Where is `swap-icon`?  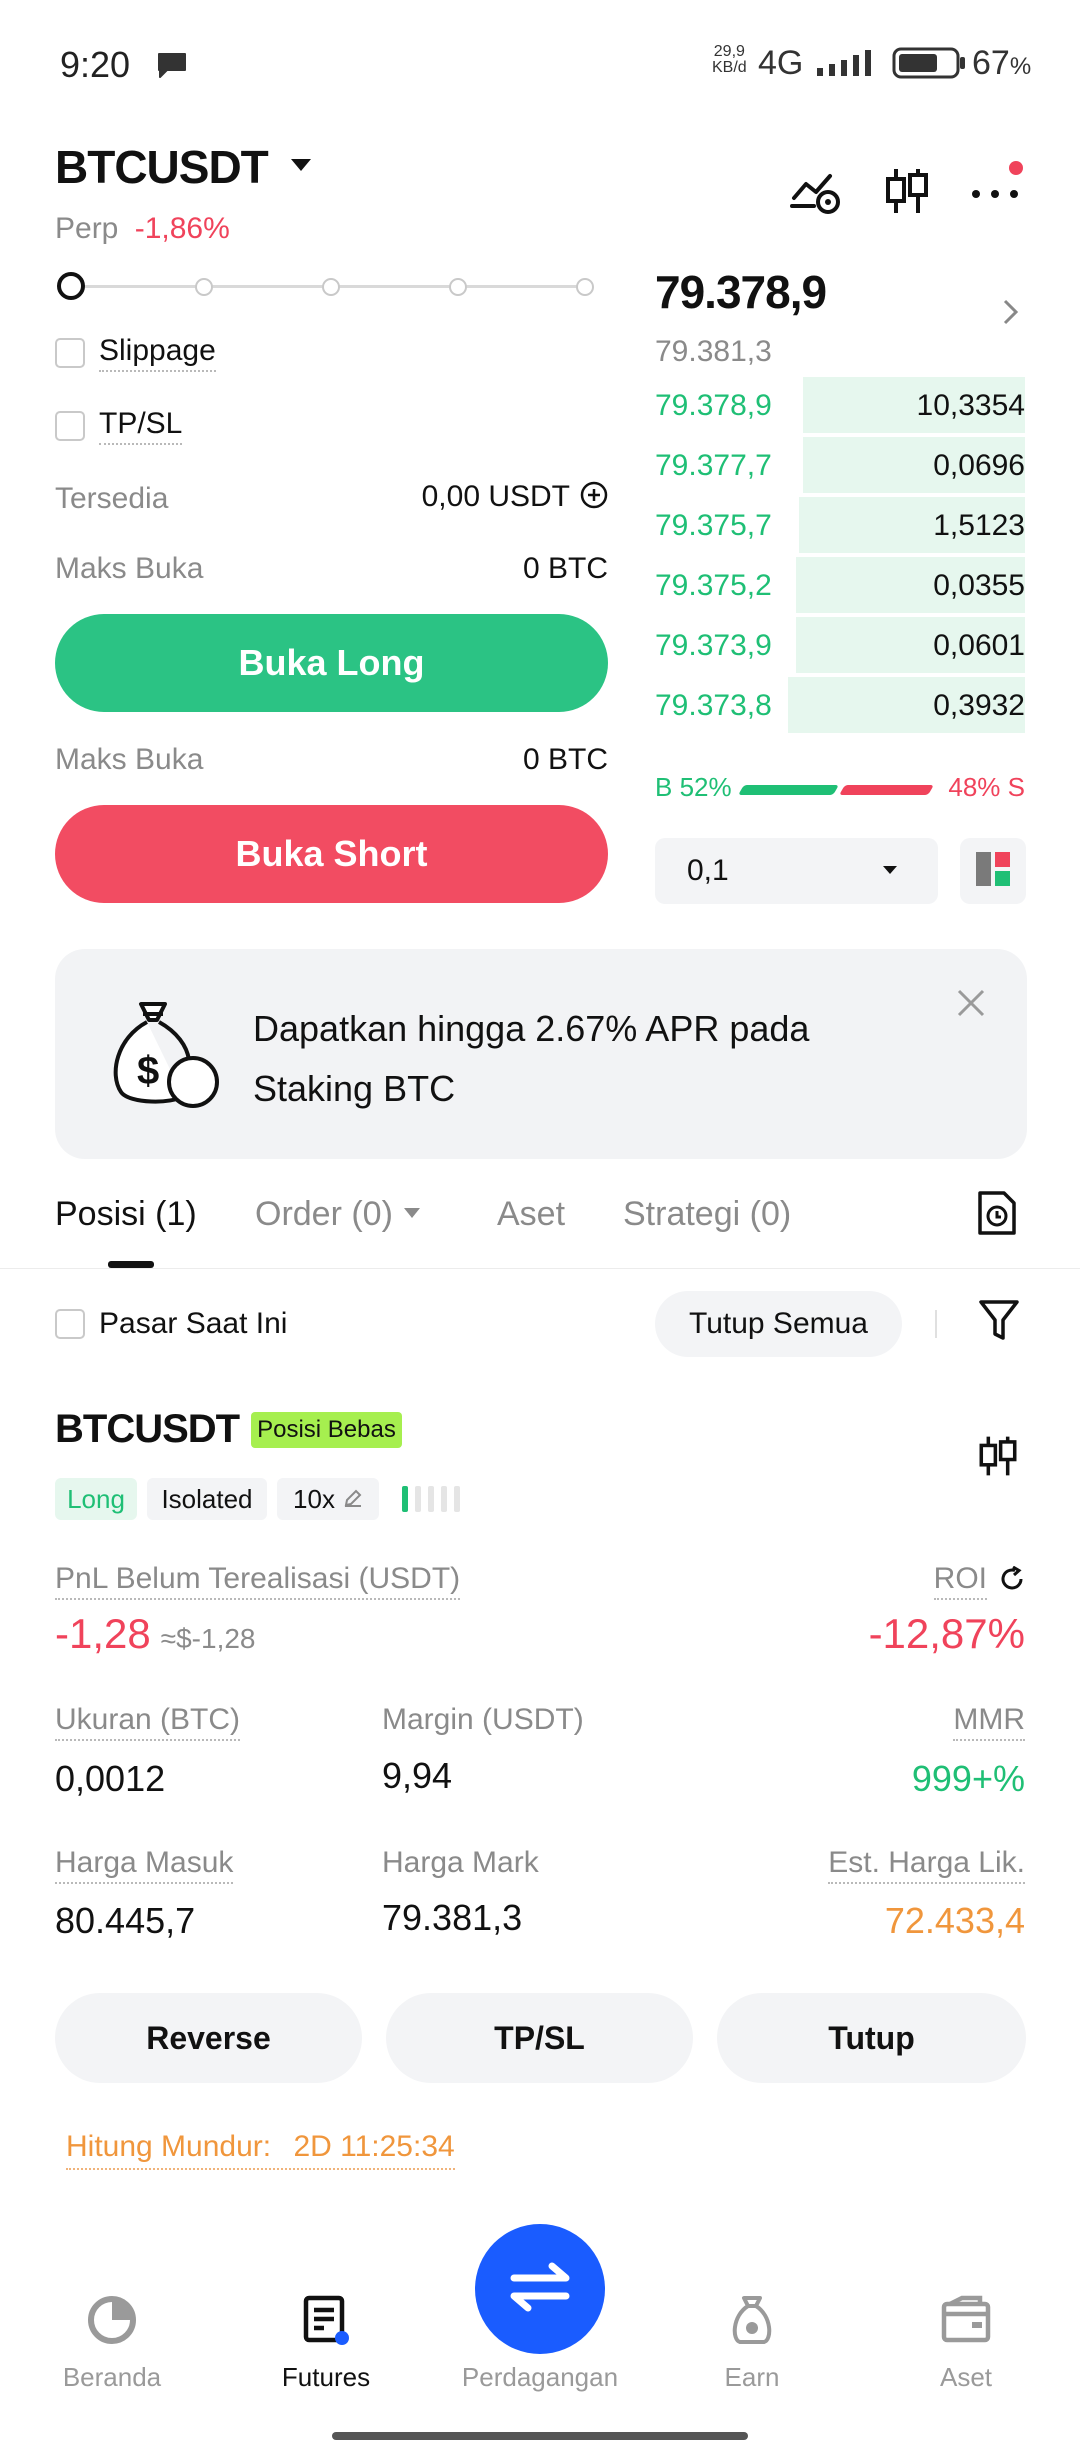 swap-icon is located at coordinates (540, 2289).